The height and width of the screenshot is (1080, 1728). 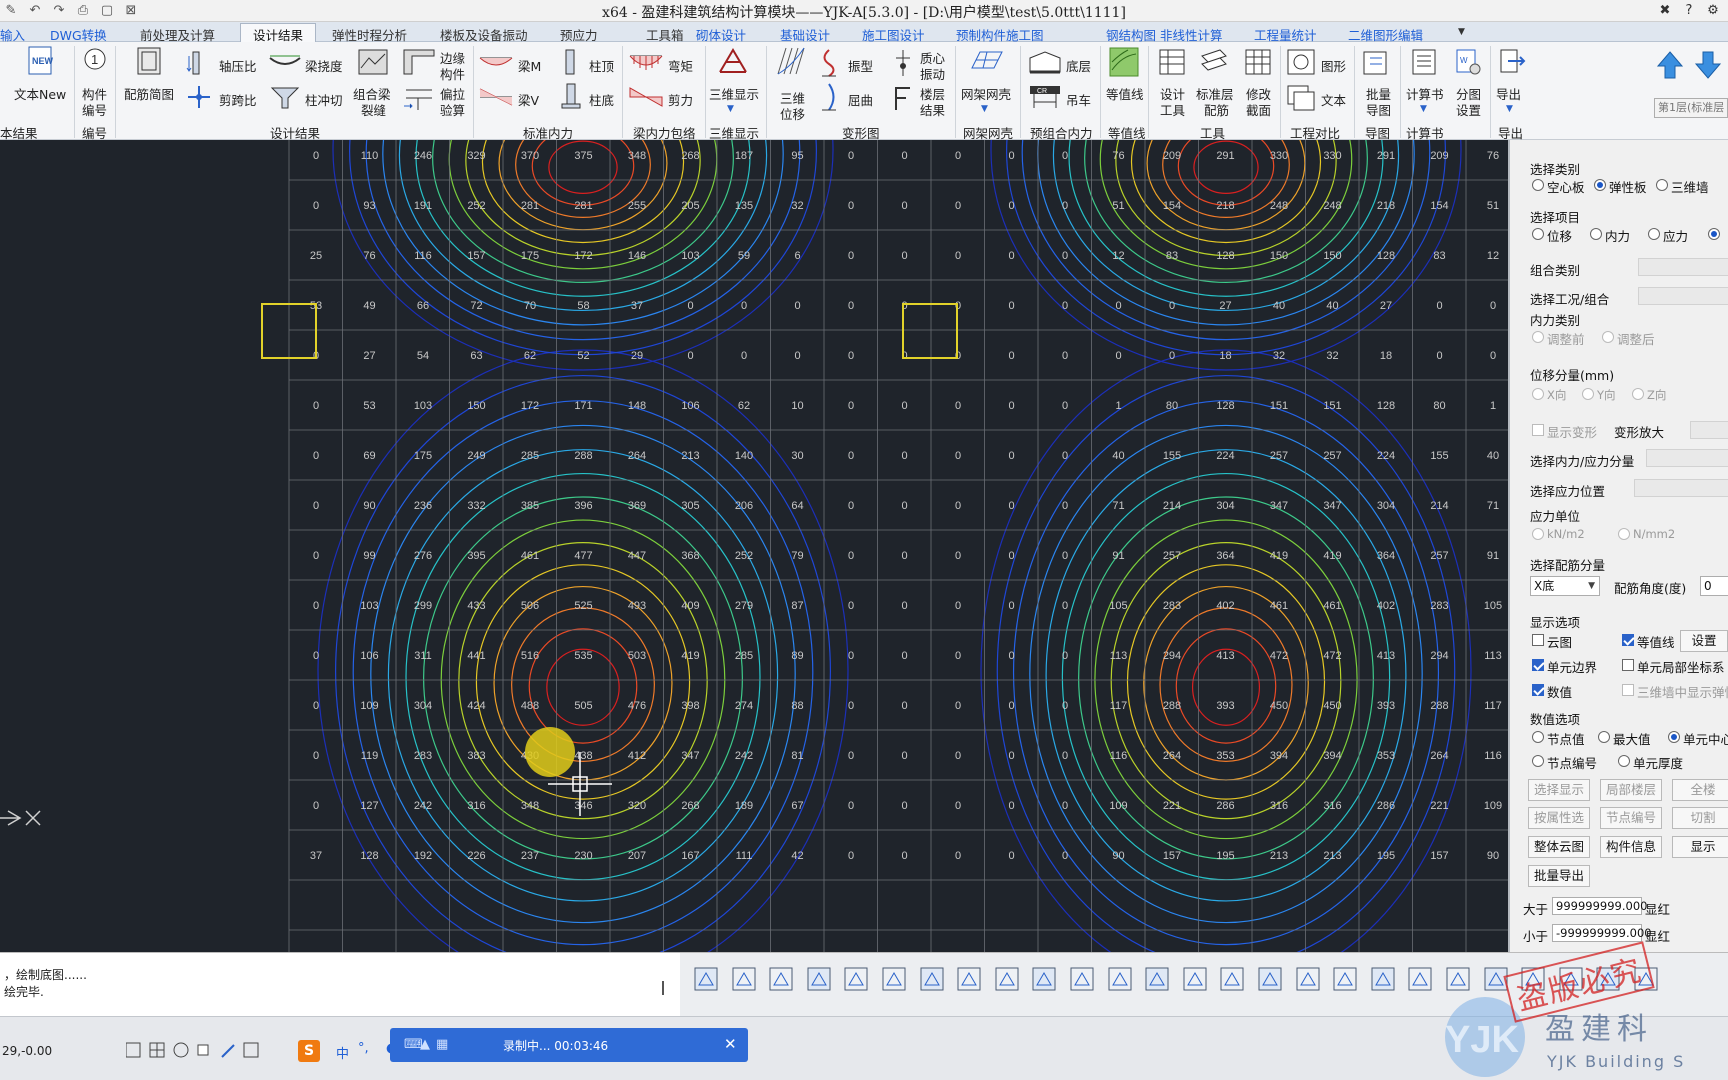 I want to click on item-radio-stress, so click(x=1654, y=234).